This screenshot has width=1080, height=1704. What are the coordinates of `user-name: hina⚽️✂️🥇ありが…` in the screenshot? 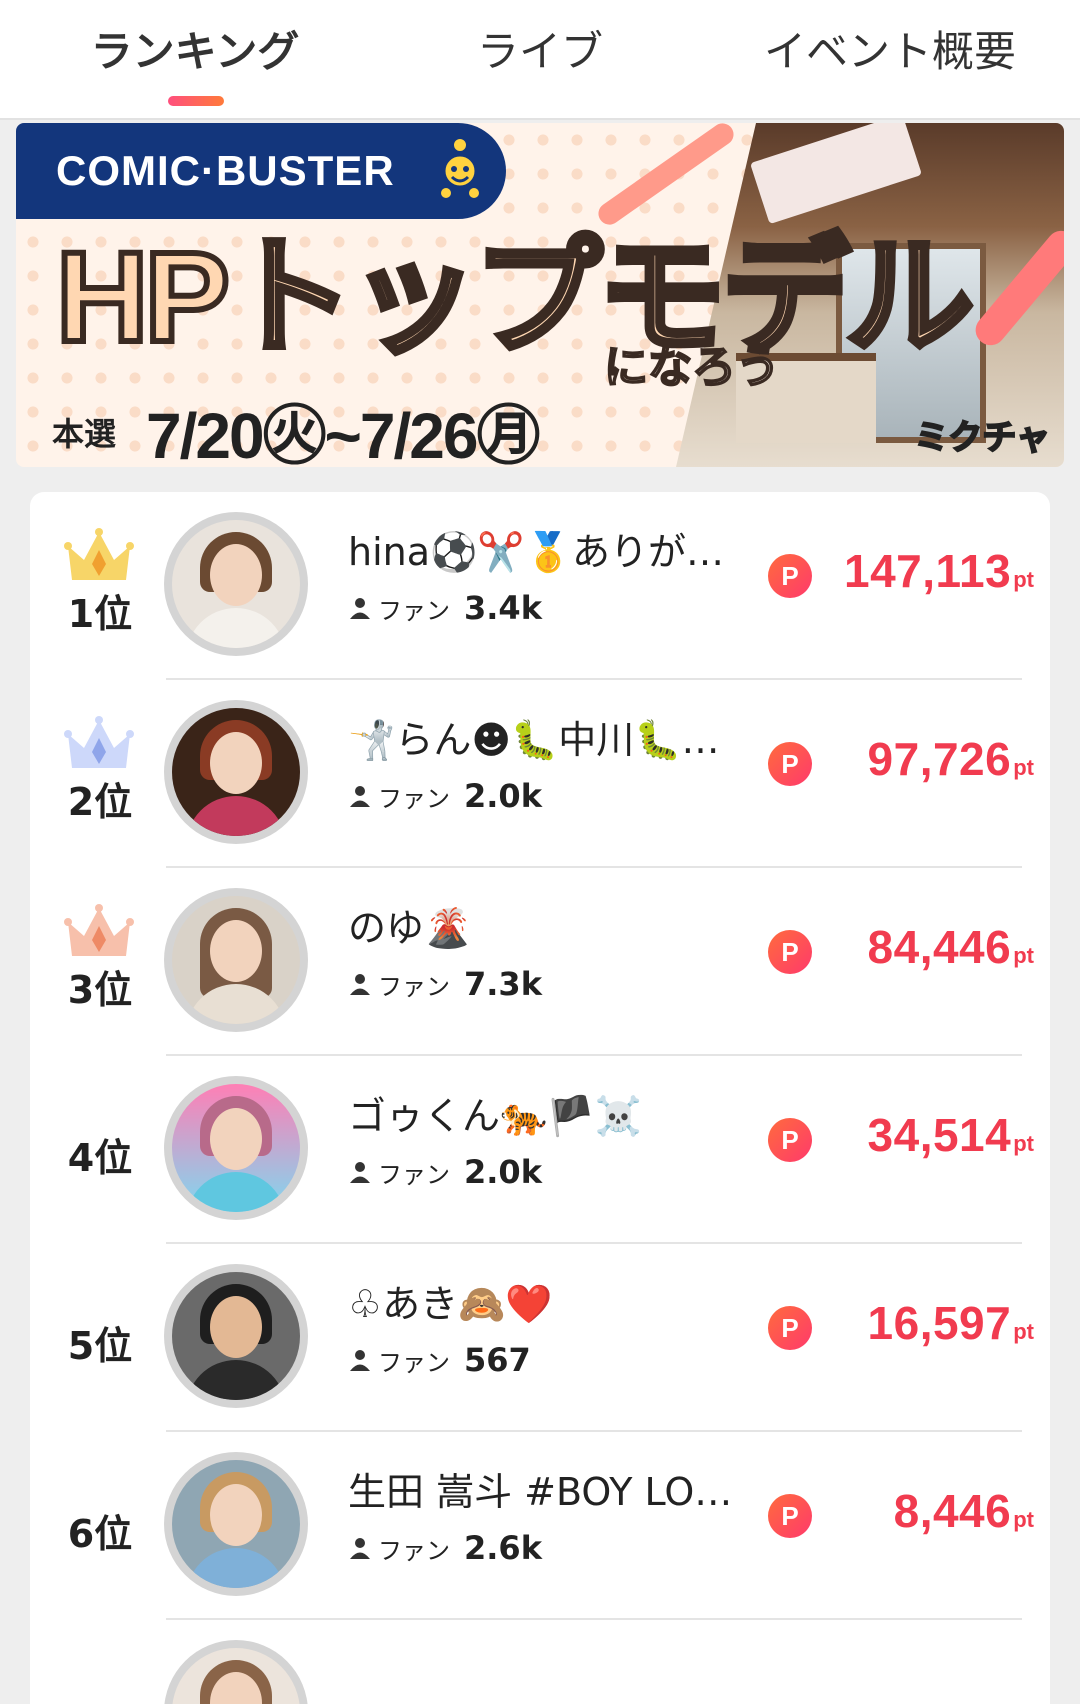 It's located at (536, 552).